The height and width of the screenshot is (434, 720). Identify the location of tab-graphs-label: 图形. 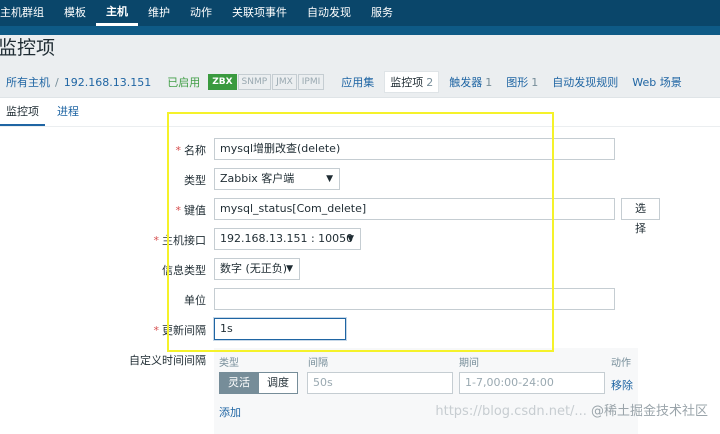
(517, 82).